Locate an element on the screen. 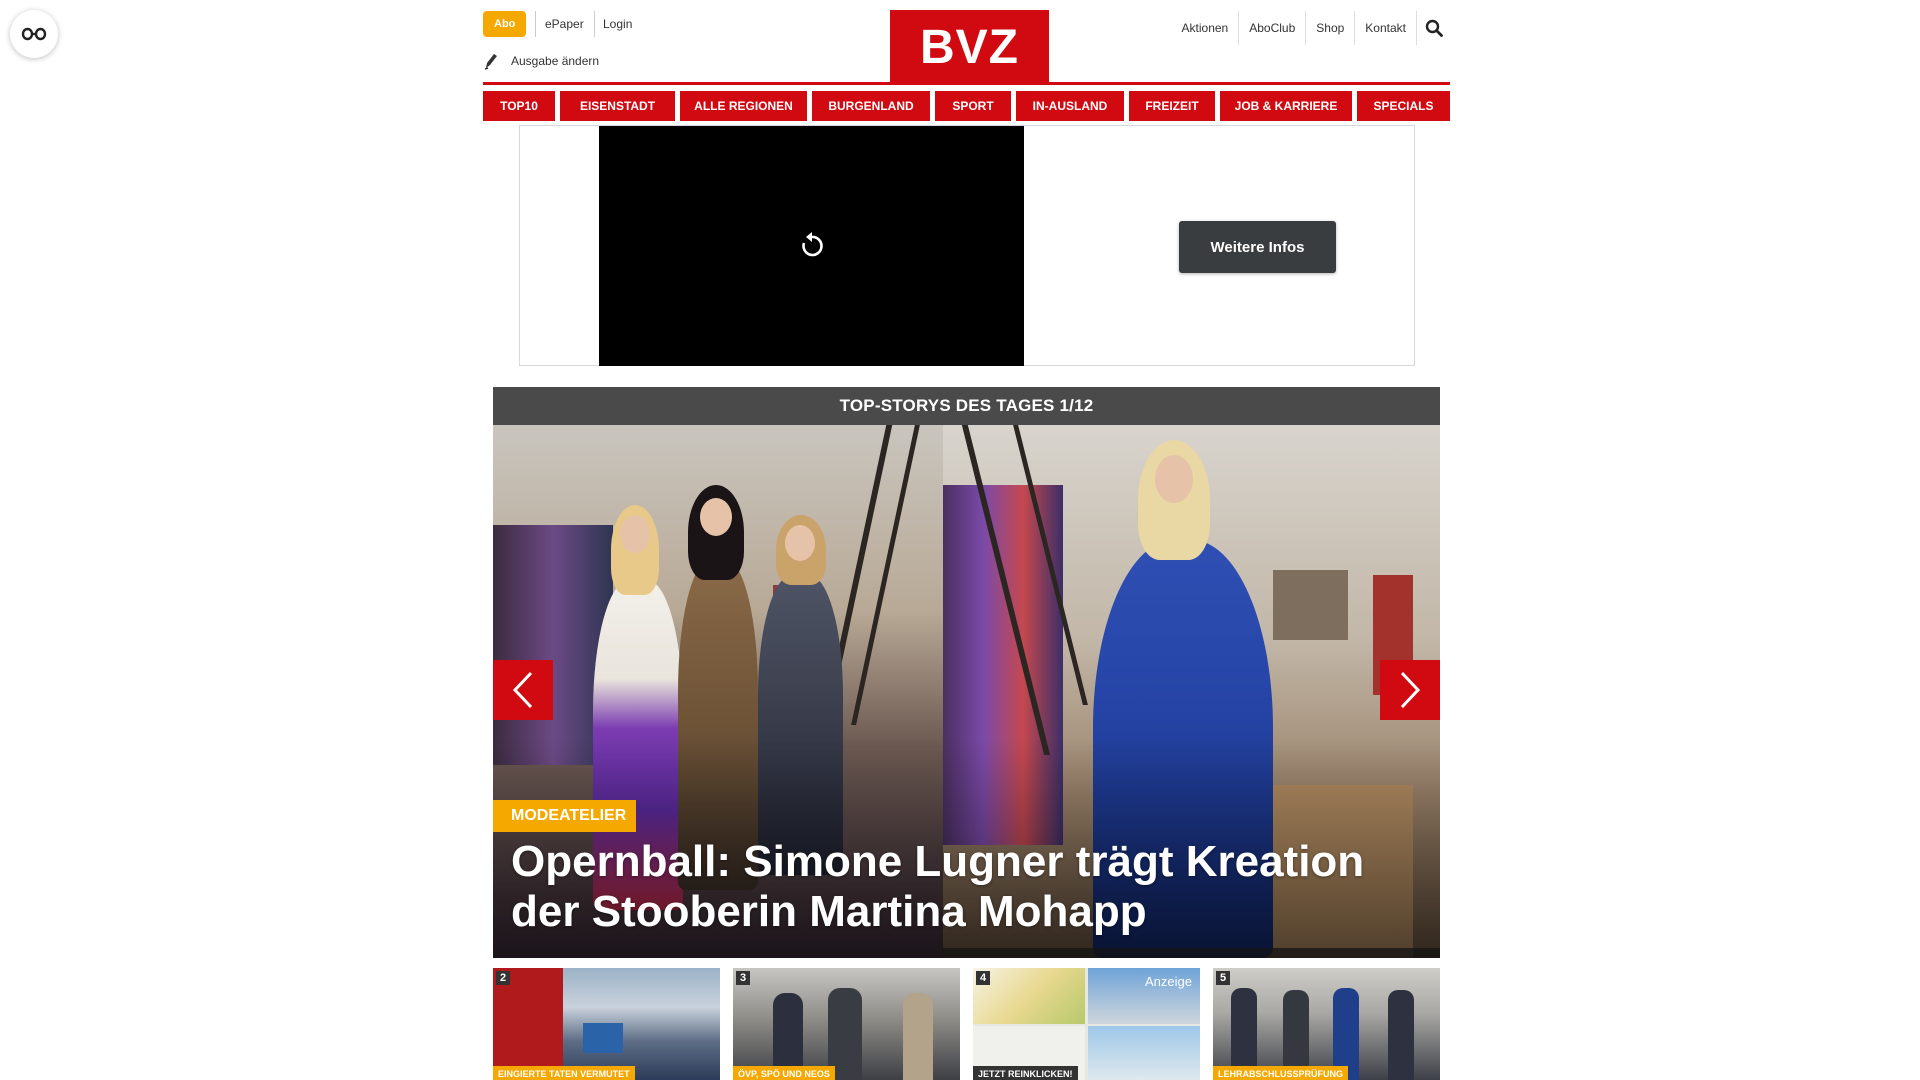 This screenshot has height=1080, width=1920. nav-item-burgenland: BURGENLAND is located at coordinates (871, 106).